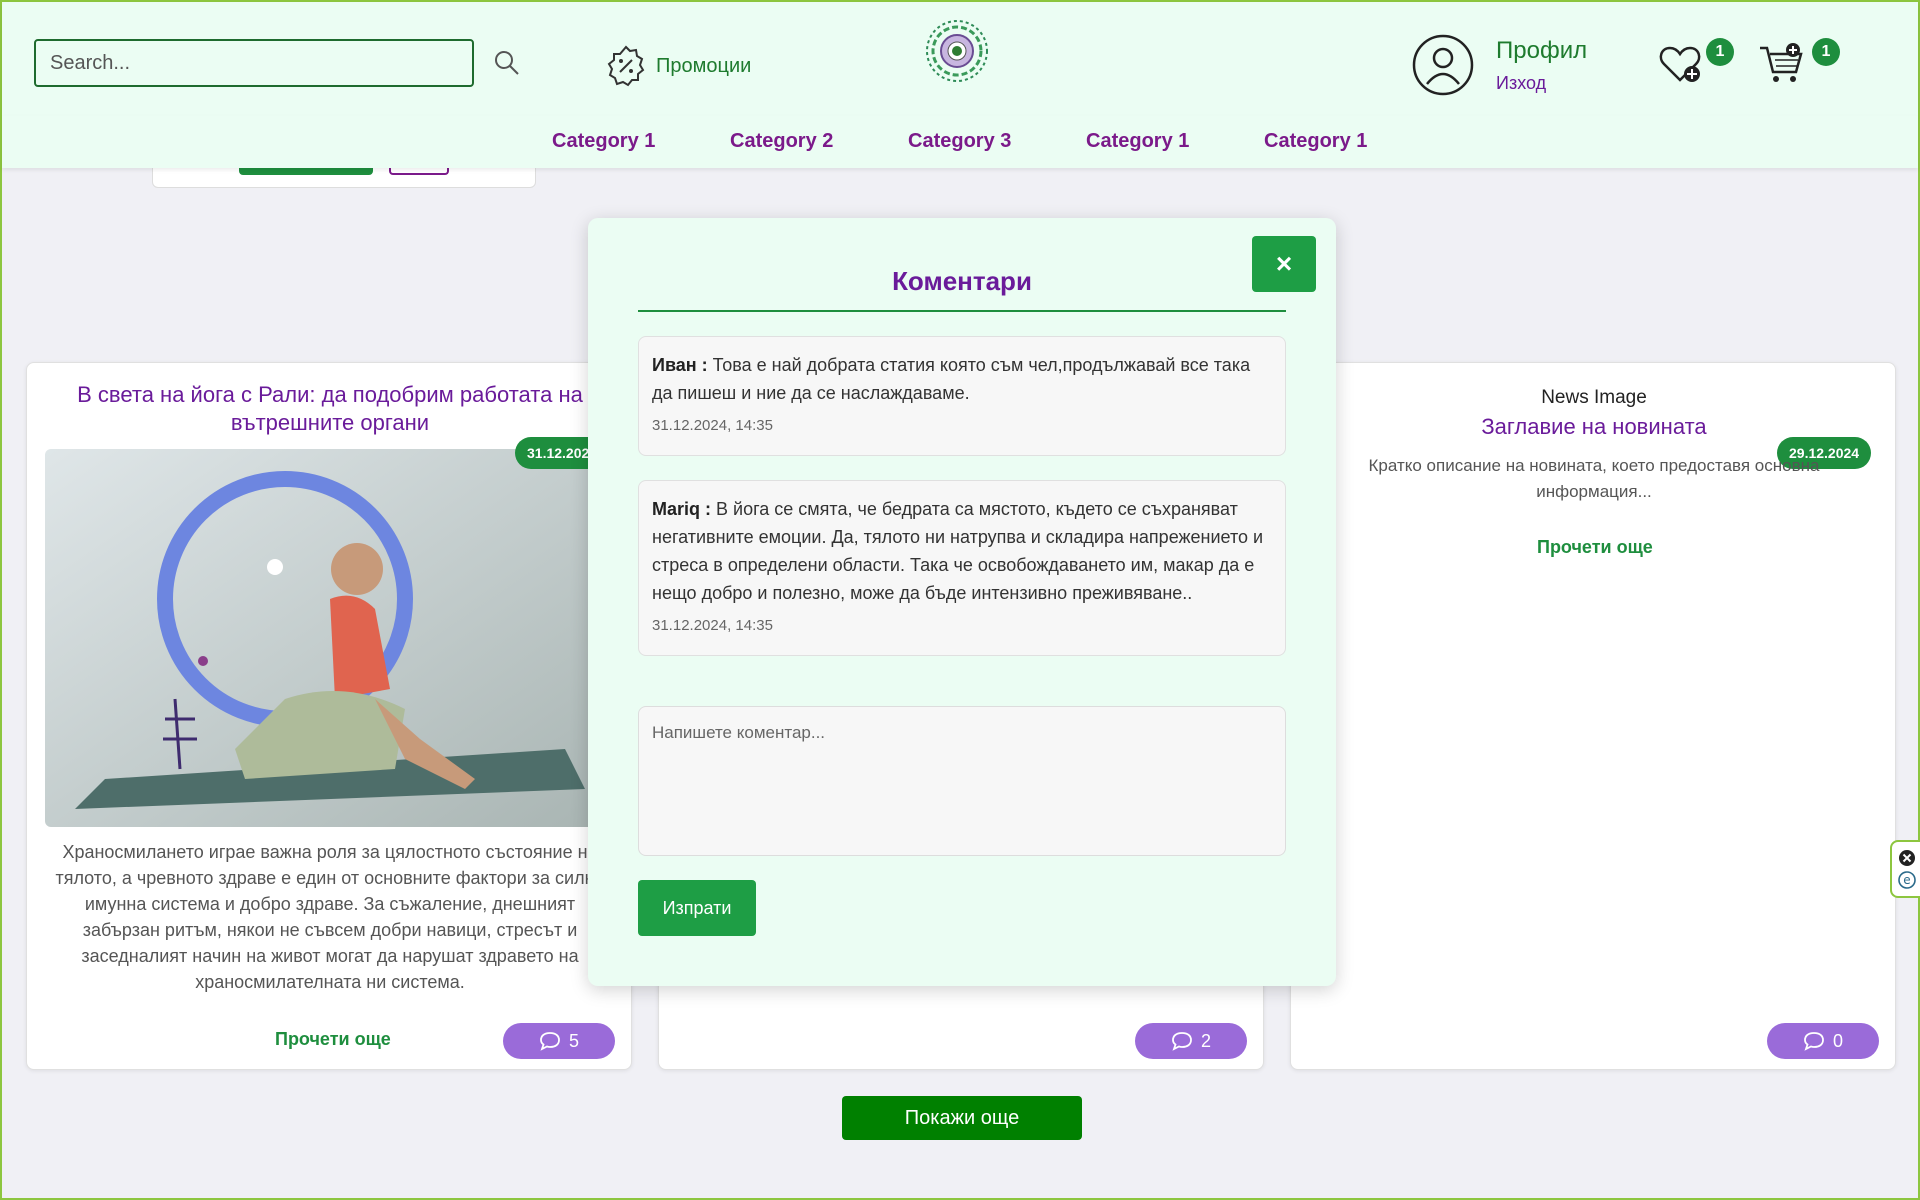 The image size is (1920, 1200). I want to click on title-divider, so click(962, 311).